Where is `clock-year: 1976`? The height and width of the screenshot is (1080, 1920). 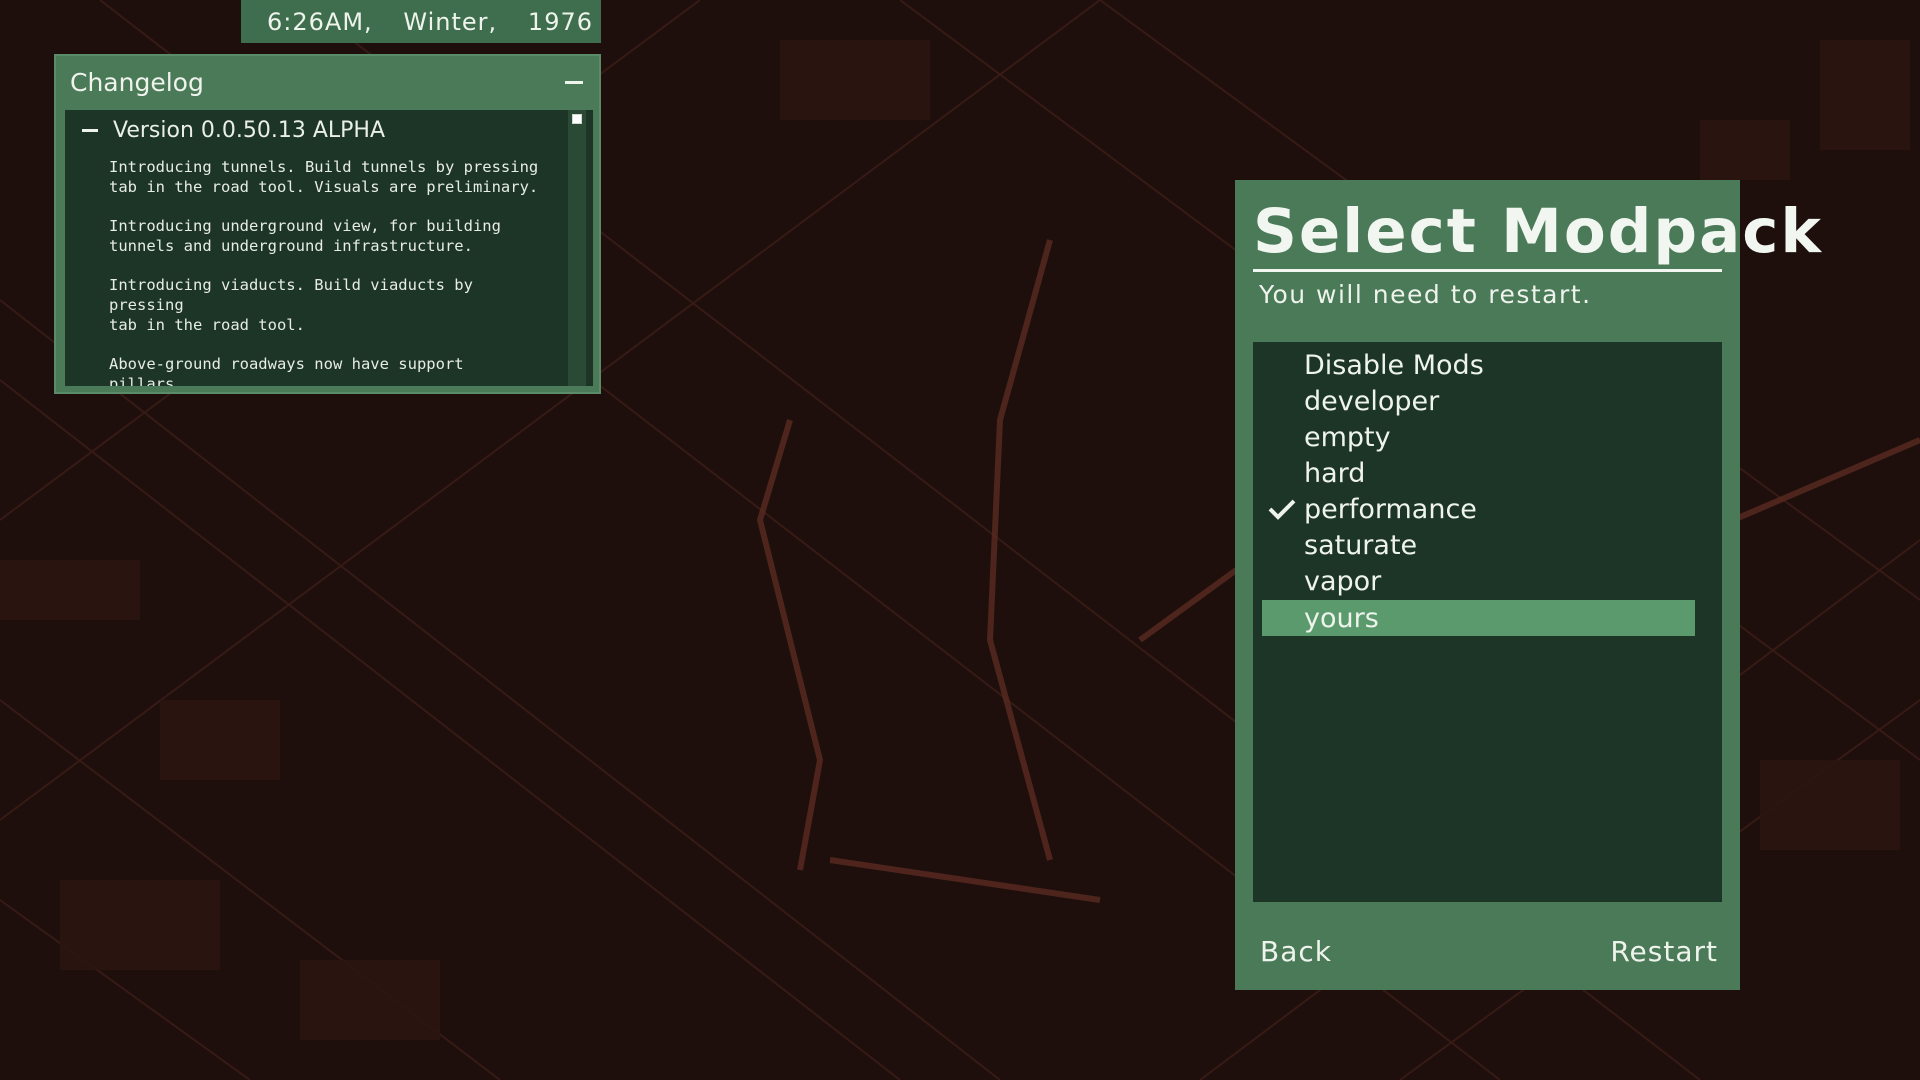
clock-year: 1976 is located at coordinates (560, 21).